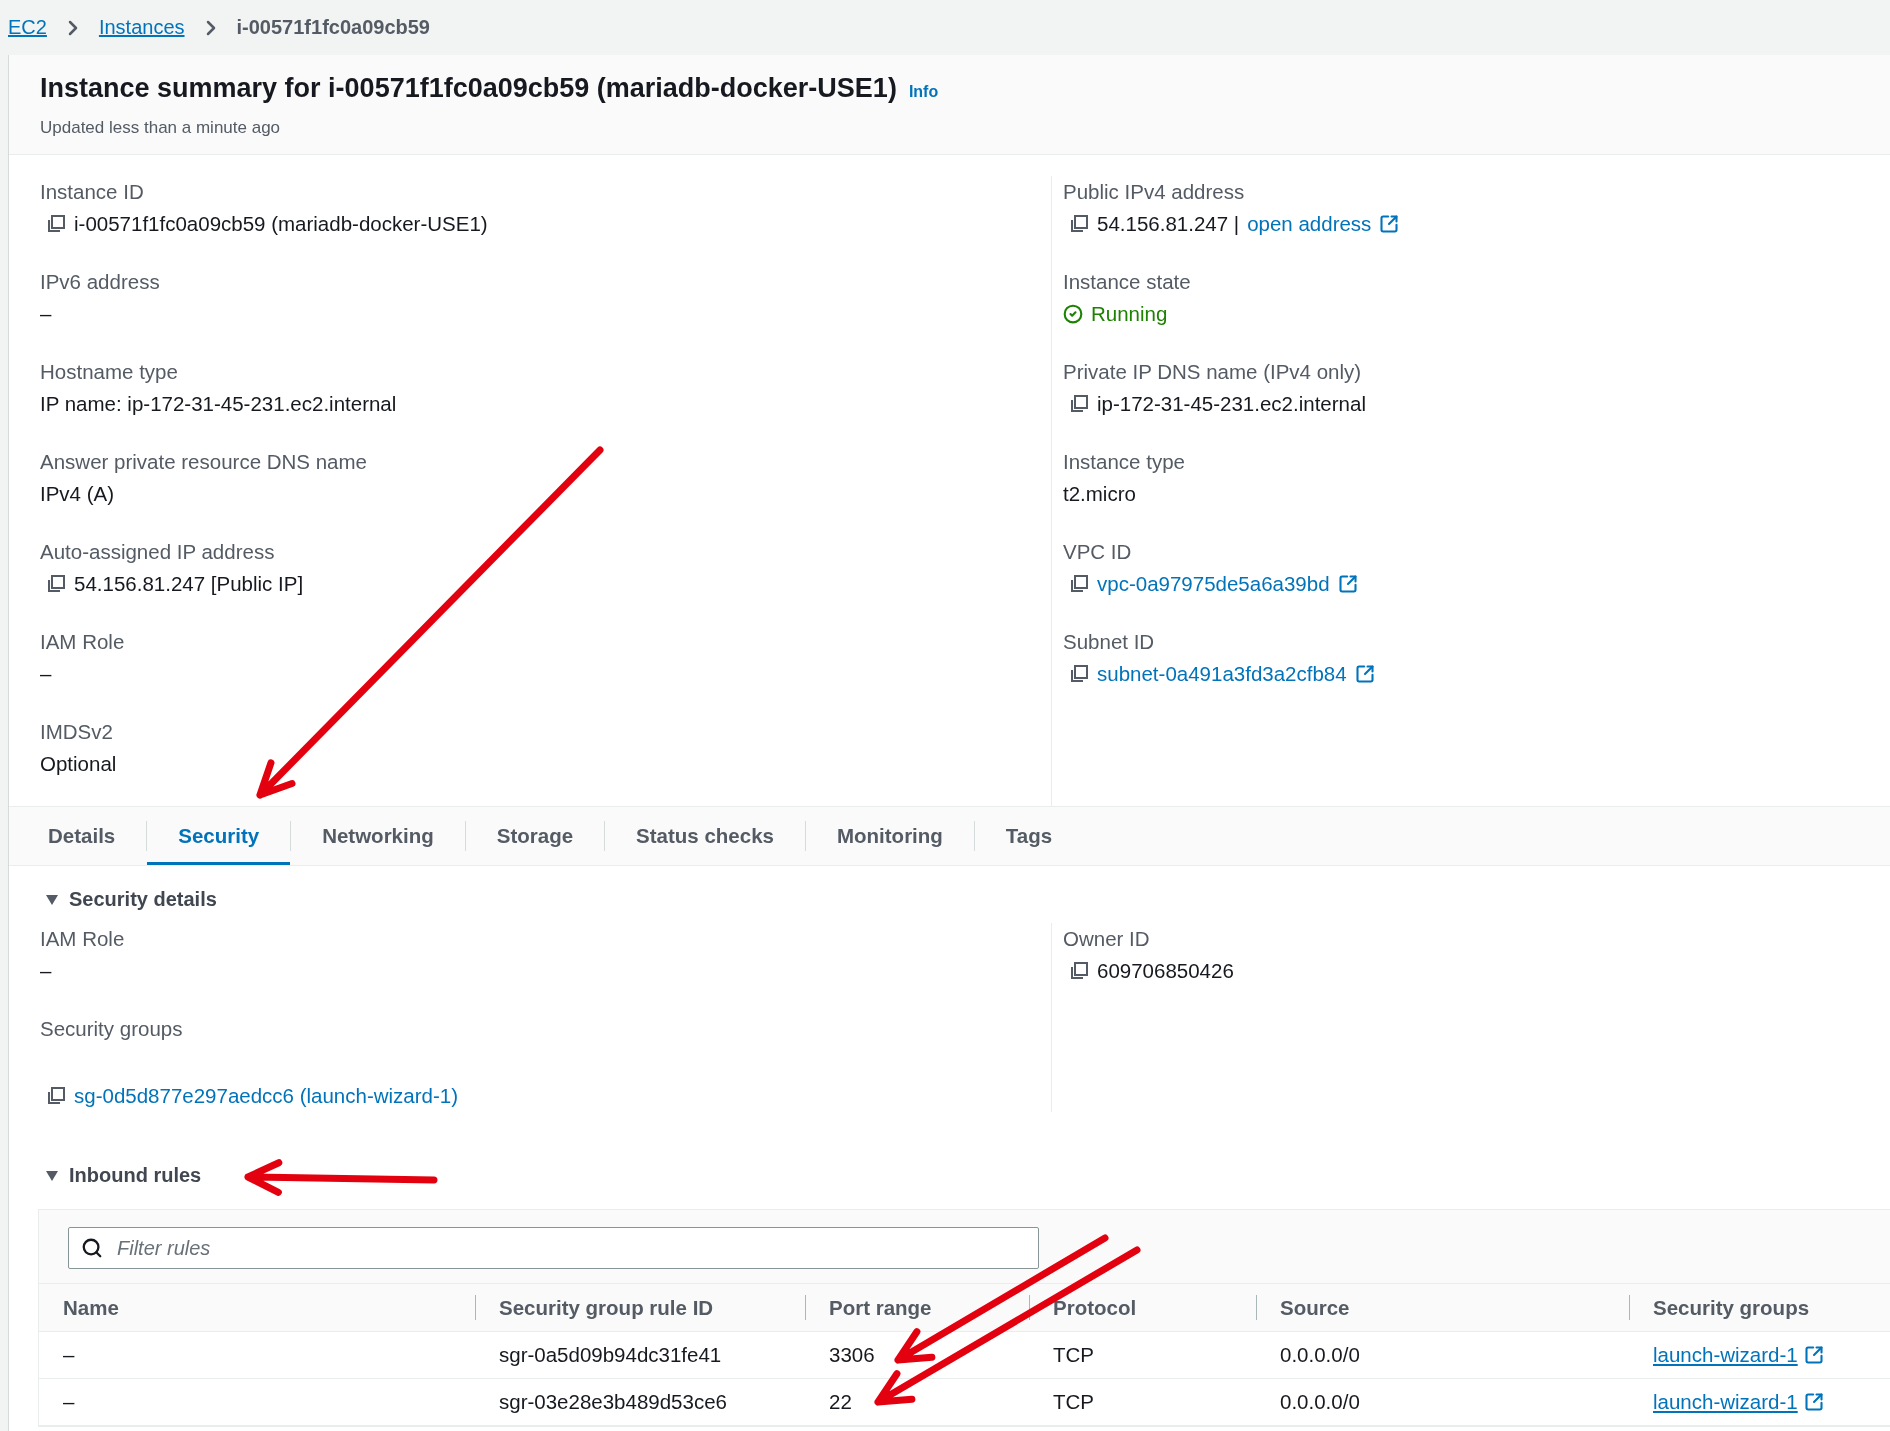 This screenshot has height=1431, width=1890. I want to click on field-value: IPv4 (A), so click(77, 494).